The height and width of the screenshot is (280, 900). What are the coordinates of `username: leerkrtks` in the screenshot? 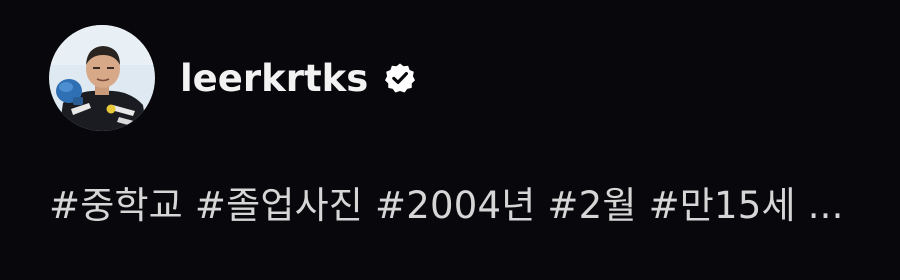 It's located at (274, 78).